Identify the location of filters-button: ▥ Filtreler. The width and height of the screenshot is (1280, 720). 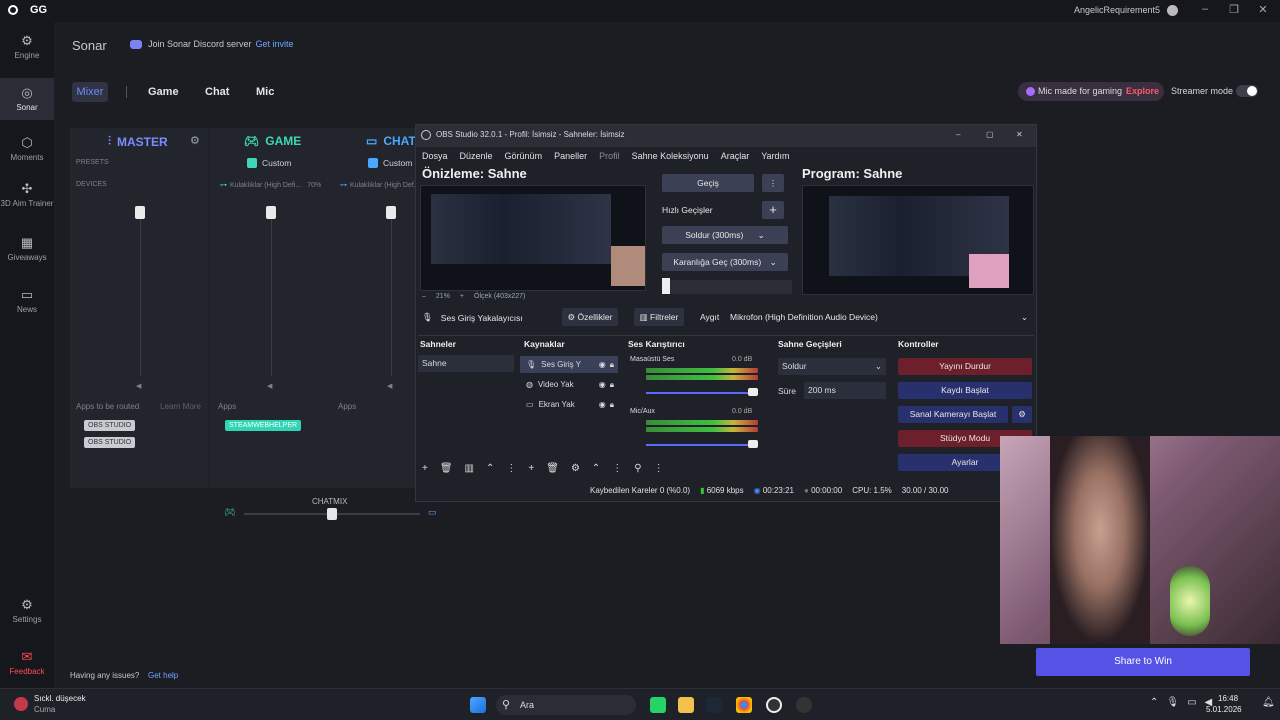
(659, 317).